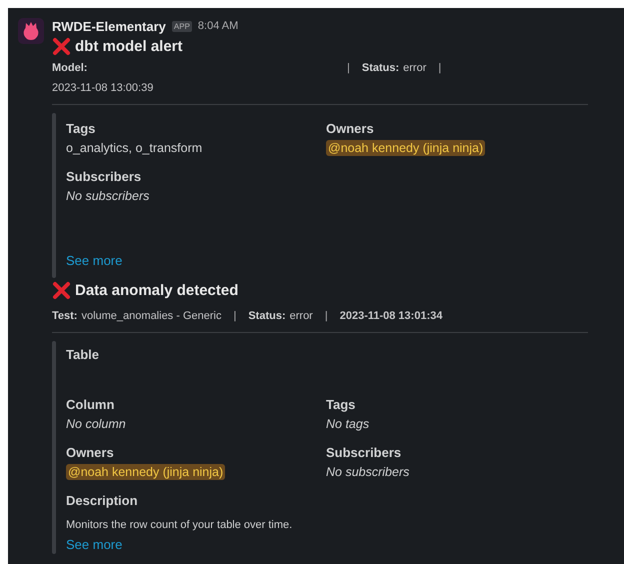 This screenshot has width=624, height=564. What do you see at coordinates (135, 148) in the screenshot?
I see `field-value: o_analytics, o_transform` at bounding box center [135, 148].